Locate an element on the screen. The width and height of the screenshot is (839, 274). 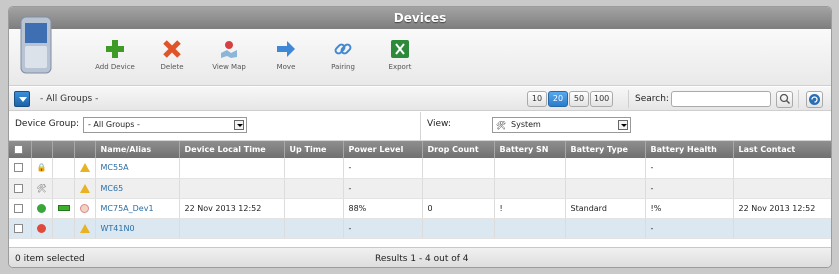
move-button: Move is located at coordinates (286, 55).